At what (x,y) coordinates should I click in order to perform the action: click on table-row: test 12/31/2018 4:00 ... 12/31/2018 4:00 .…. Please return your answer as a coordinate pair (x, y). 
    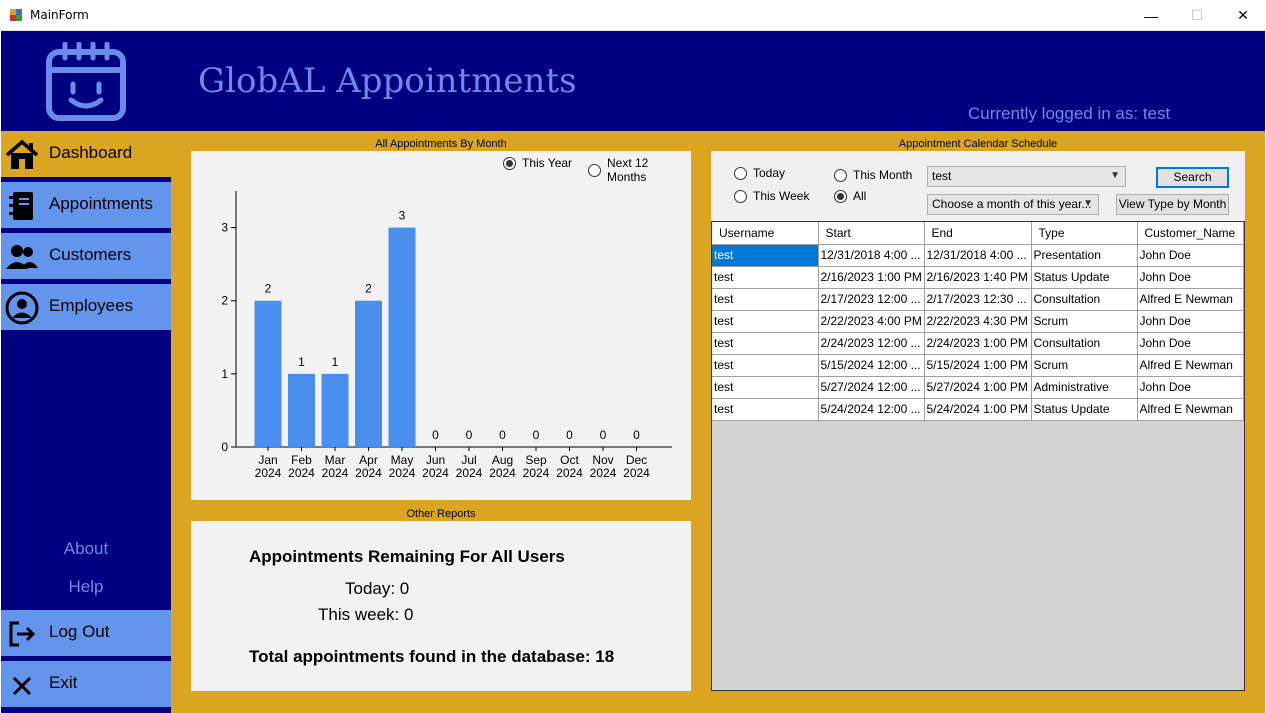
    Looking at the image, I should click on (978, 255).